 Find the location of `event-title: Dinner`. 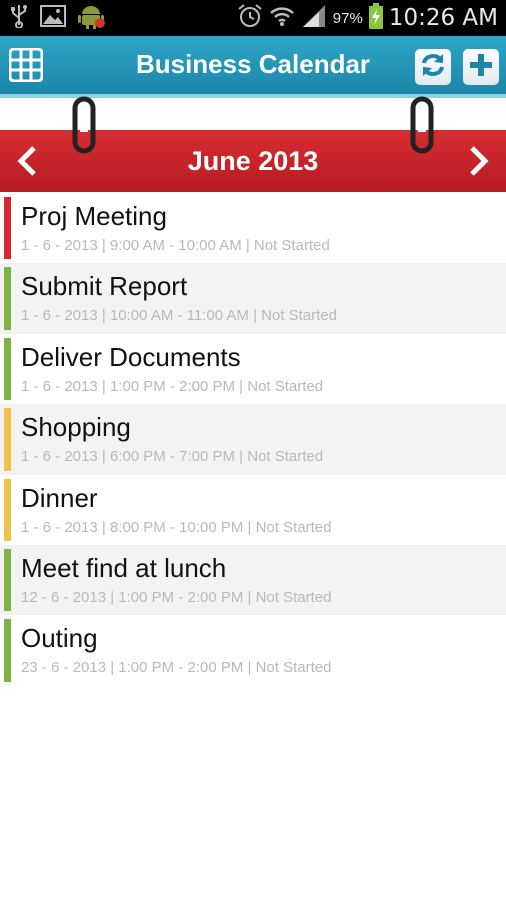

event-title: Dinner is located at coordinates (59, 497).